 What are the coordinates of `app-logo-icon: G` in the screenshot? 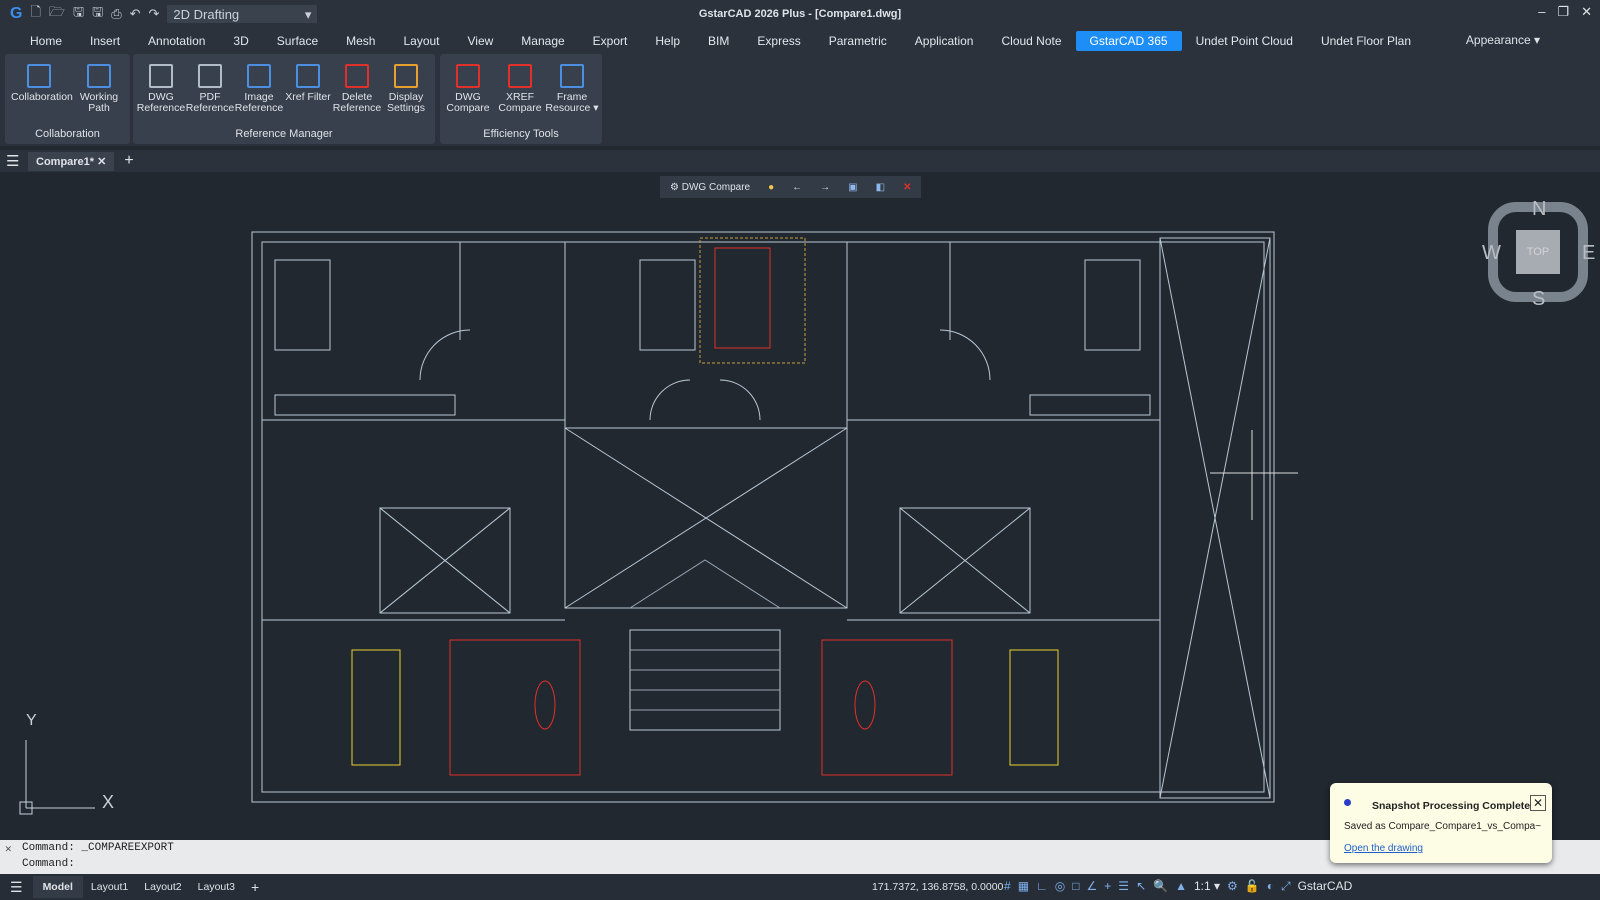 It's located at (16, 14).